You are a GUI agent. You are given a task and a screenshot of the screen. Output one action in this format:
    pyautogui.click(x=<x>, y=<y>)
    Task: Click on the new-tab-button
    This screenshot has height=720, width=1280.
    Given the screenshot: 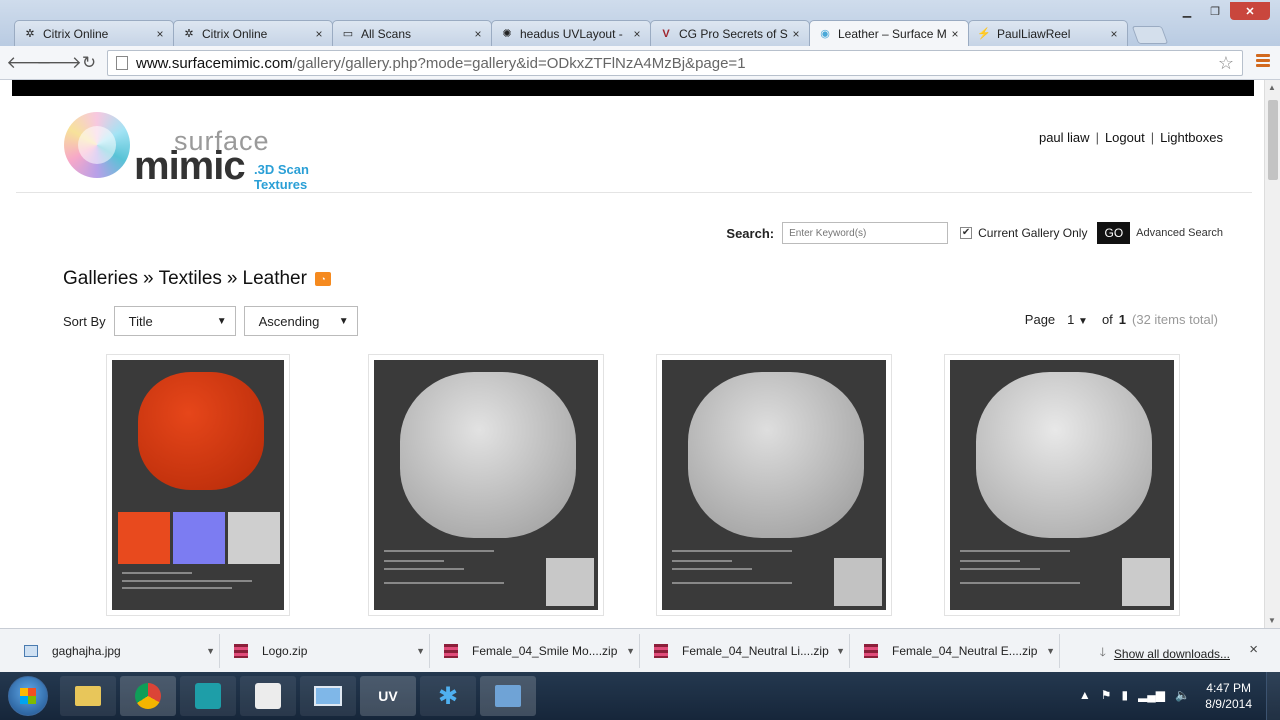 What is the action you would take?
    pyautogui.click(x=1150, y=35)
    